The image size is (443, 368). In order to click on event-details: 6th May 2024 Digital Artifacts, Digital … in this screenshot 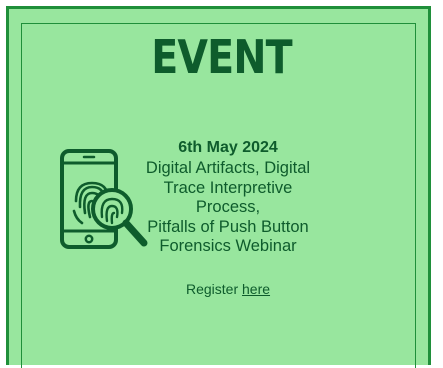, I will do `click(228, 197)`.